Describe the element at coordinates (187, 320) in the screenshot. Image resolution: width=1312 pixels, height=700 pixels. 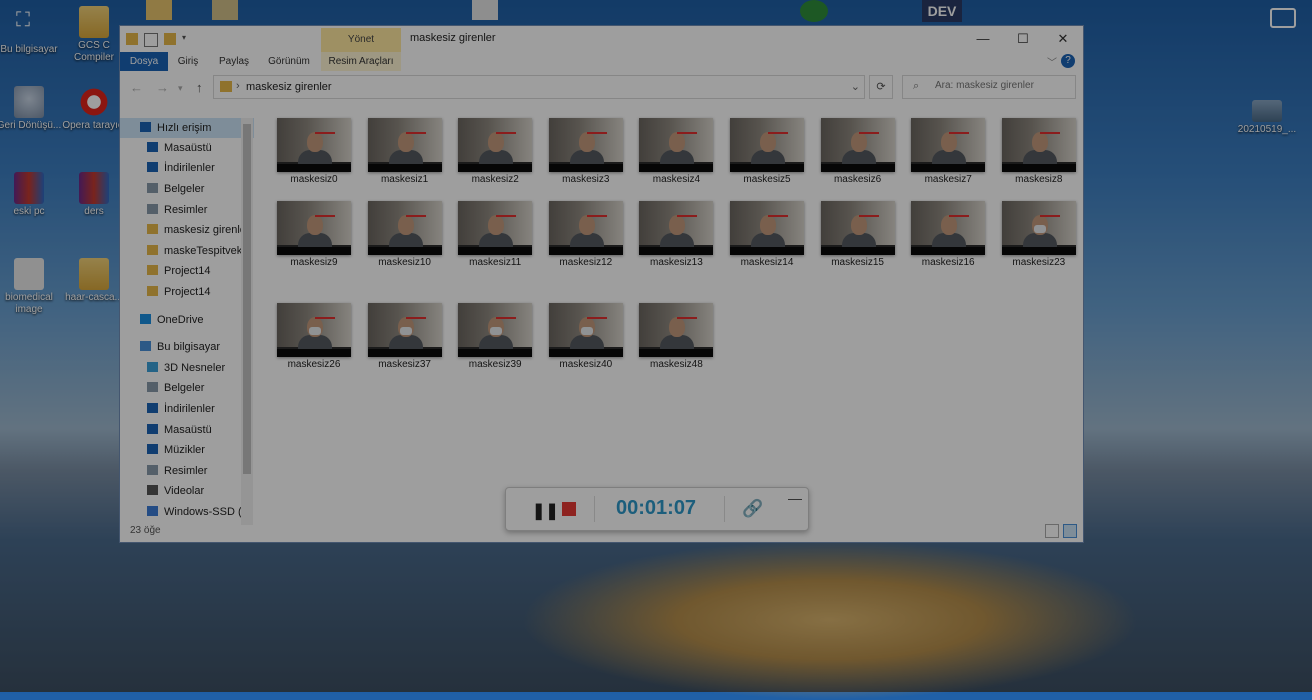
I see `sidebar-item: OneDrive` at that location.